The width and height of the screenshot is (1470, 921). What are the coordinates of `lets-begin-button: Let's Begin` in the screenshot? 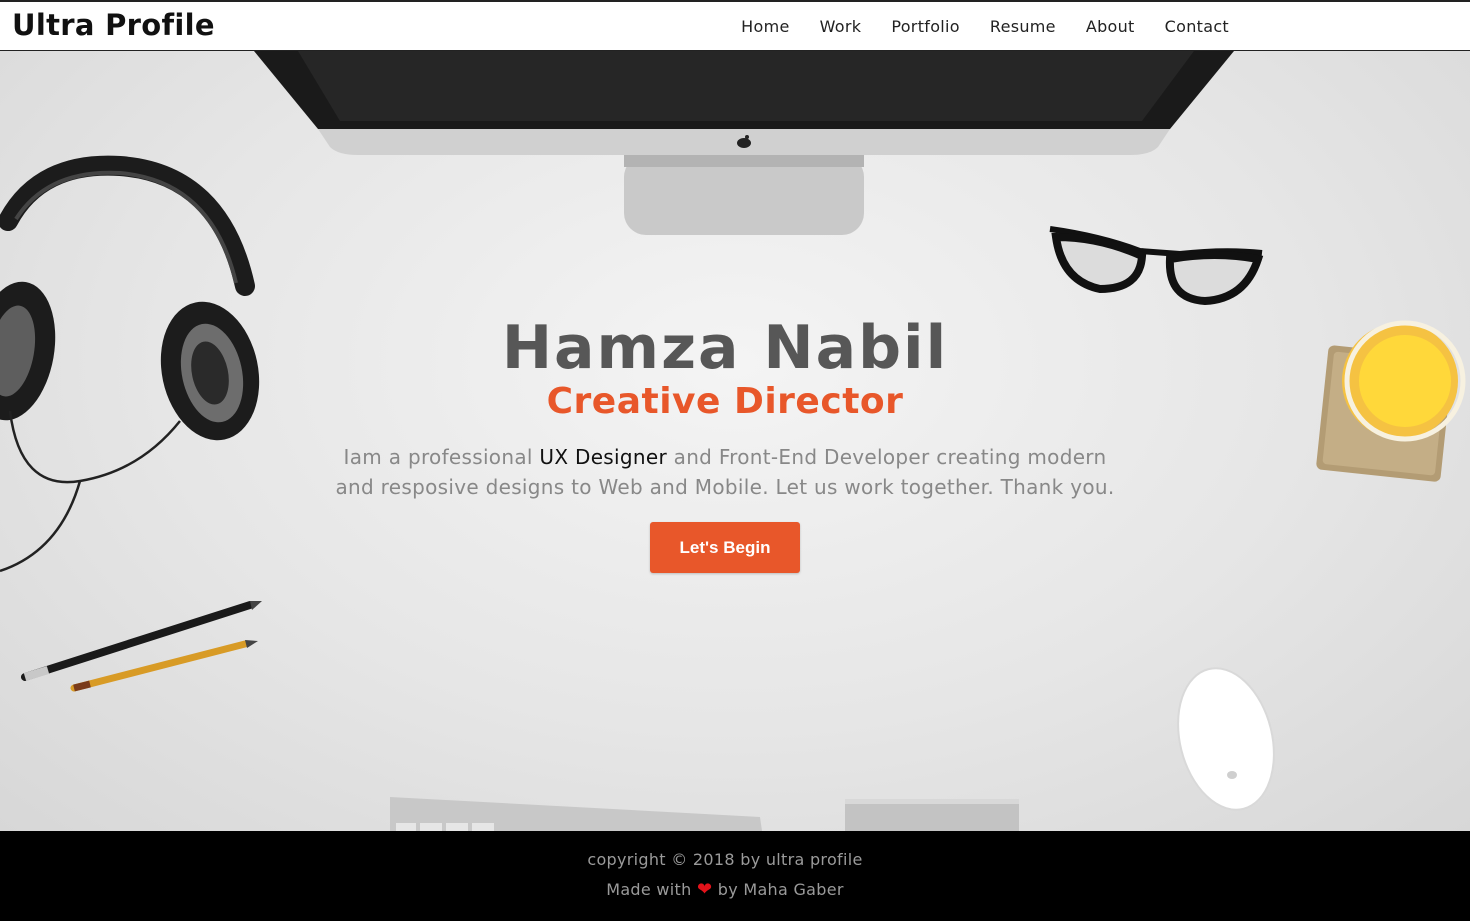 It's located at (725, 547).